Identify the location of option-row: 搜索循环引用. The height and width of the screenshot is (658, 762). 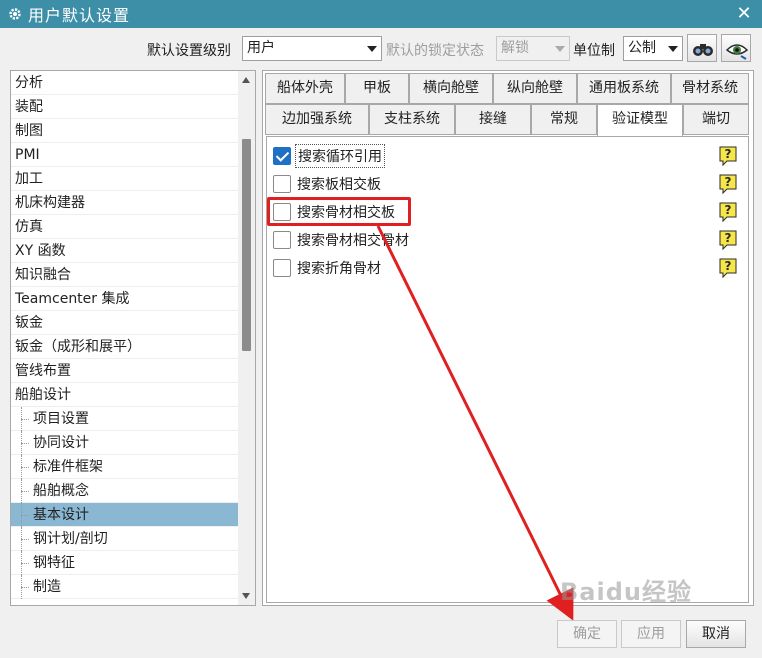
(329, 156).